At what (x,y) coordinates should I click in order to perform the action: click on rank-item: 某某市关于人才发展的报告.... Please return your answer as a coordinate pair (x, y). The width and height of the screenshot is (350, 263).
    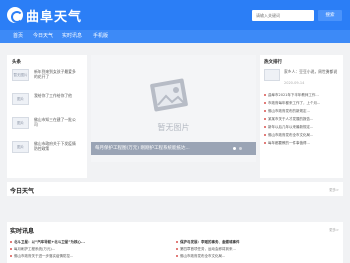
    Looking at the image, I should click on (288, 119).